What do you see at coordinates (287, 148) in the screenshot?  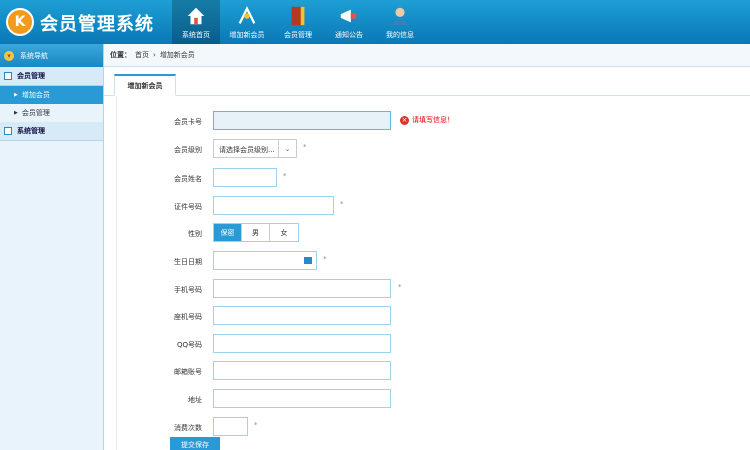 I see `chevron-down-icon: ⌄` at bounding box center [287, 148].